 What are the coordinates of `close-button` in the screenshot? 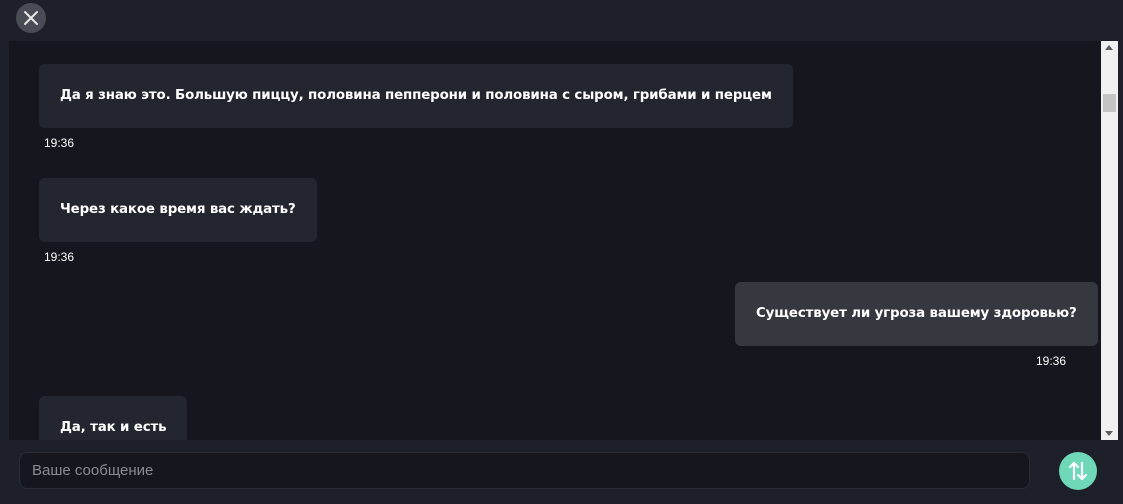 It's located at (31, 18).